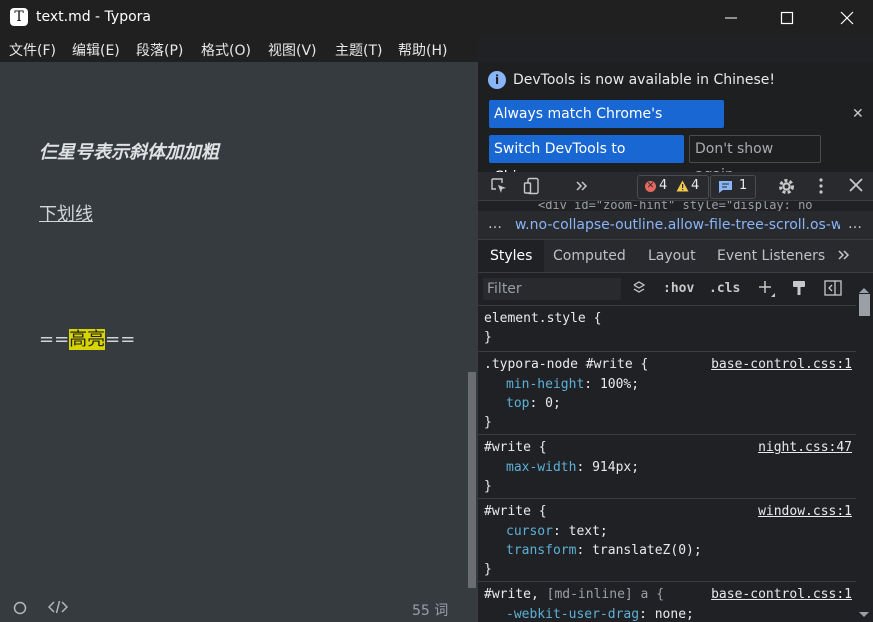 The height and width of the screenshot is (622, 873). Describe the element at coordinates (472, 480) in the screenshot. I see `editor-scrollbar` at that location.